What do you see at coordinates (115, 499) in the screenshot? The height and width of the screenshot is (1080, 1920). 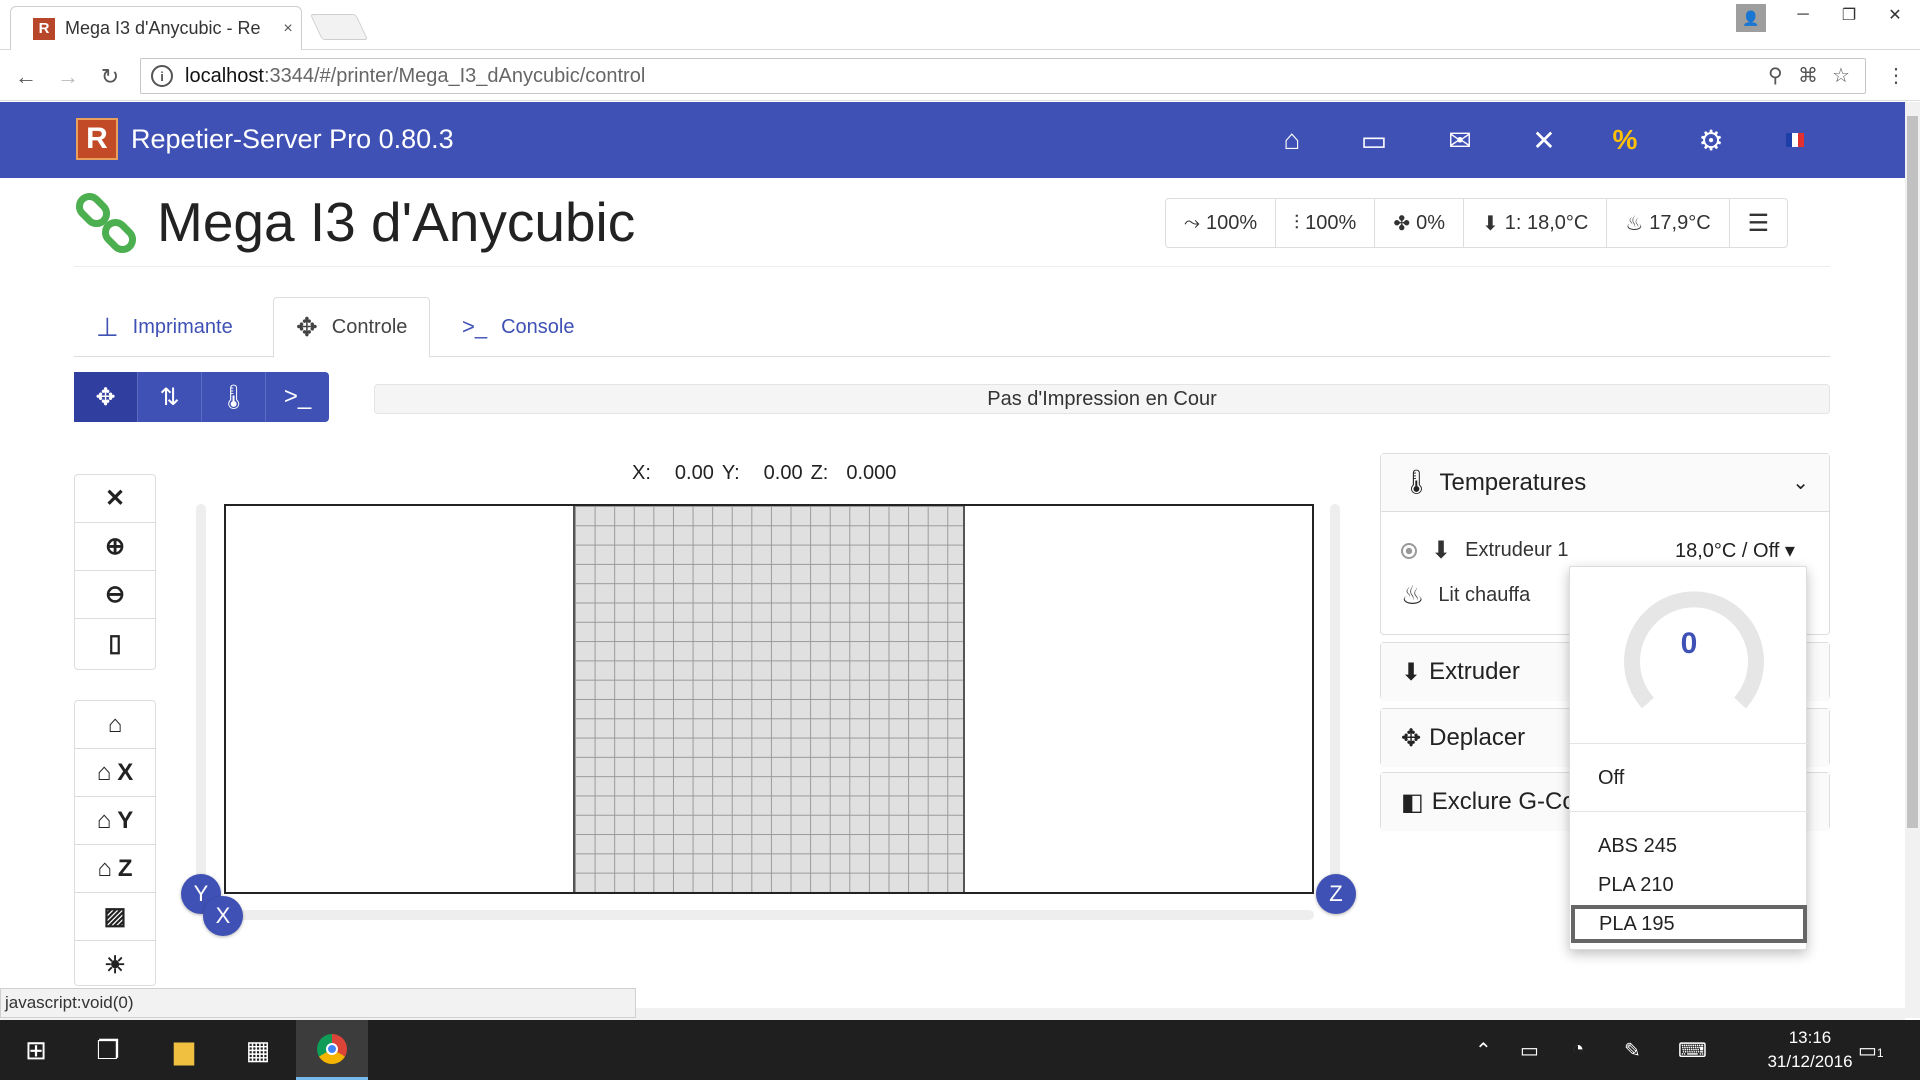 I see `fit-view-button: ✕` at bounding box center [115, 499].